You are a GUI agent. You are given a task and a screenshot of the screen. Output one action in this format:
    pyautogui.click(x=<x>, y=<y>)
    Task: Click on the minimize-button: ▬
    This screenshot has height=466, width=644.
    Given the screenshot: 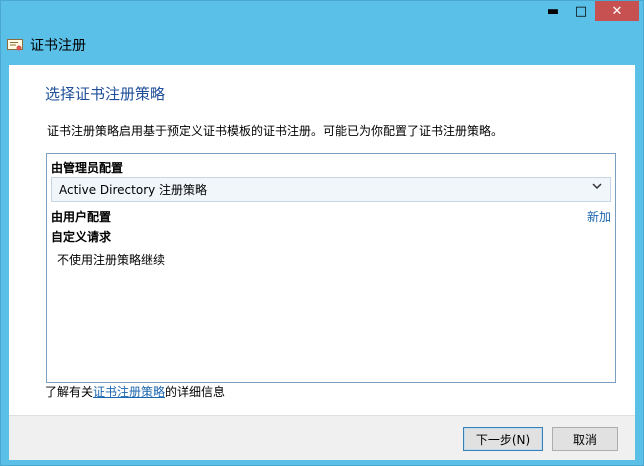 What is the action you would take?
    pyautogui.click(x=553, y=11)
    